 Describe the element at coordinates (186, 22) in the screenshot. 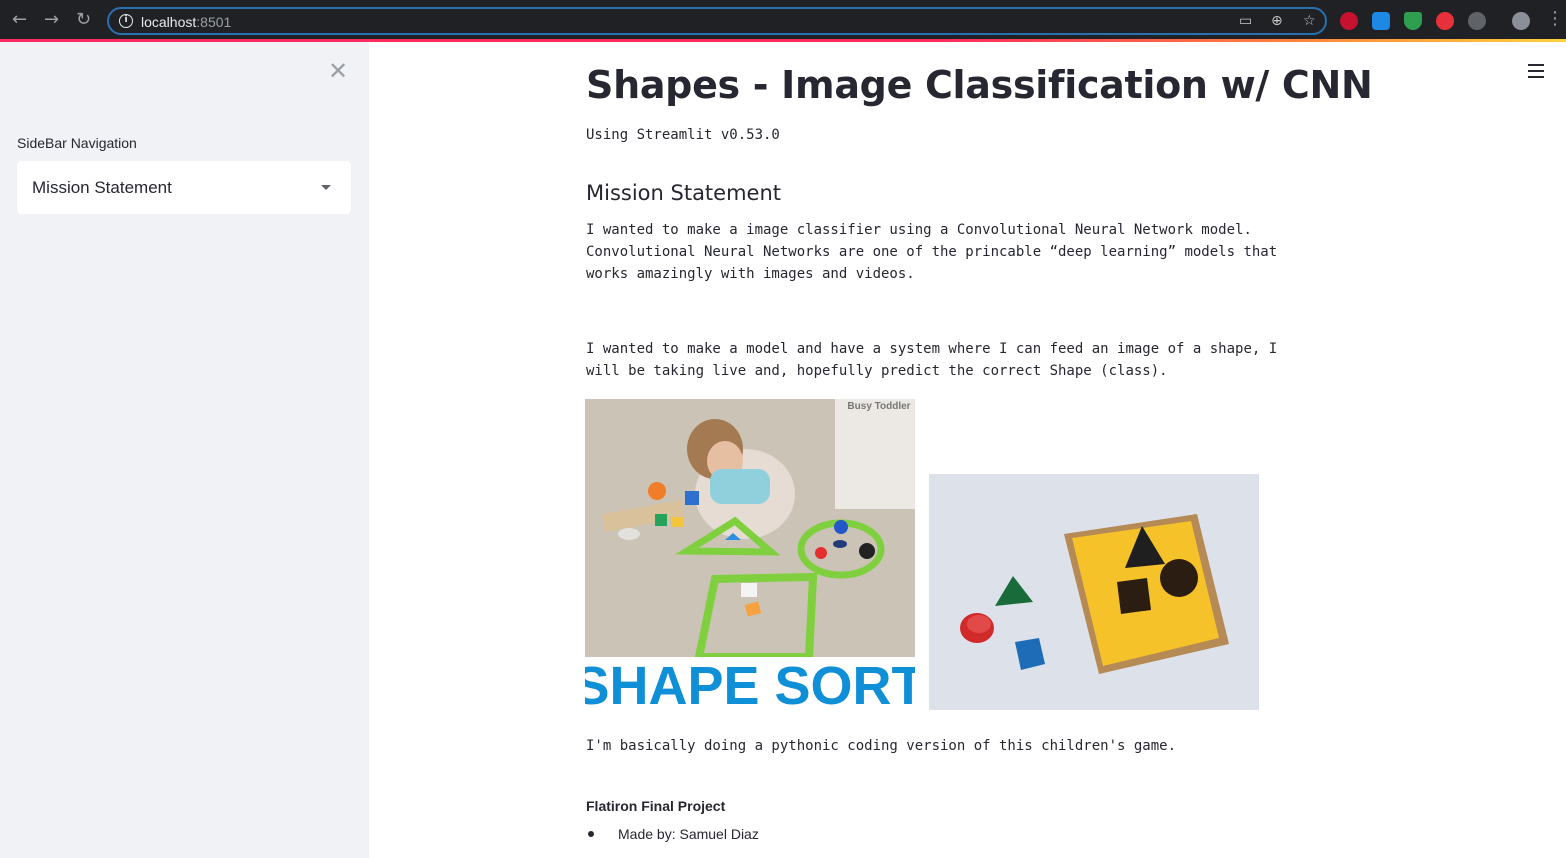

I see `url-text: localhost:8501` at that location.